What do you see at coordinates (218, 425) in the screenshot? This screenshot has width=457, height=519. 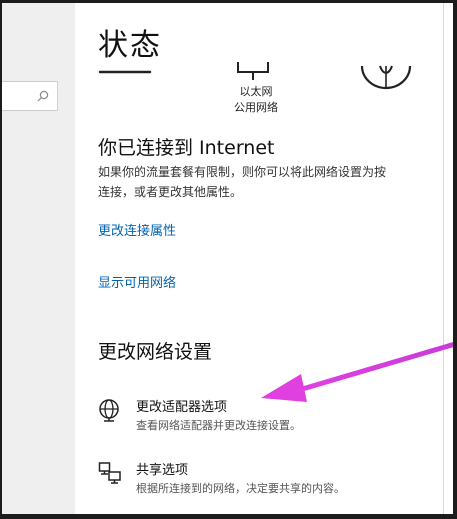 I see `change-adapter-options-description: 查看网络适配器并更改连接设置。` at bounding box center [218, 425].